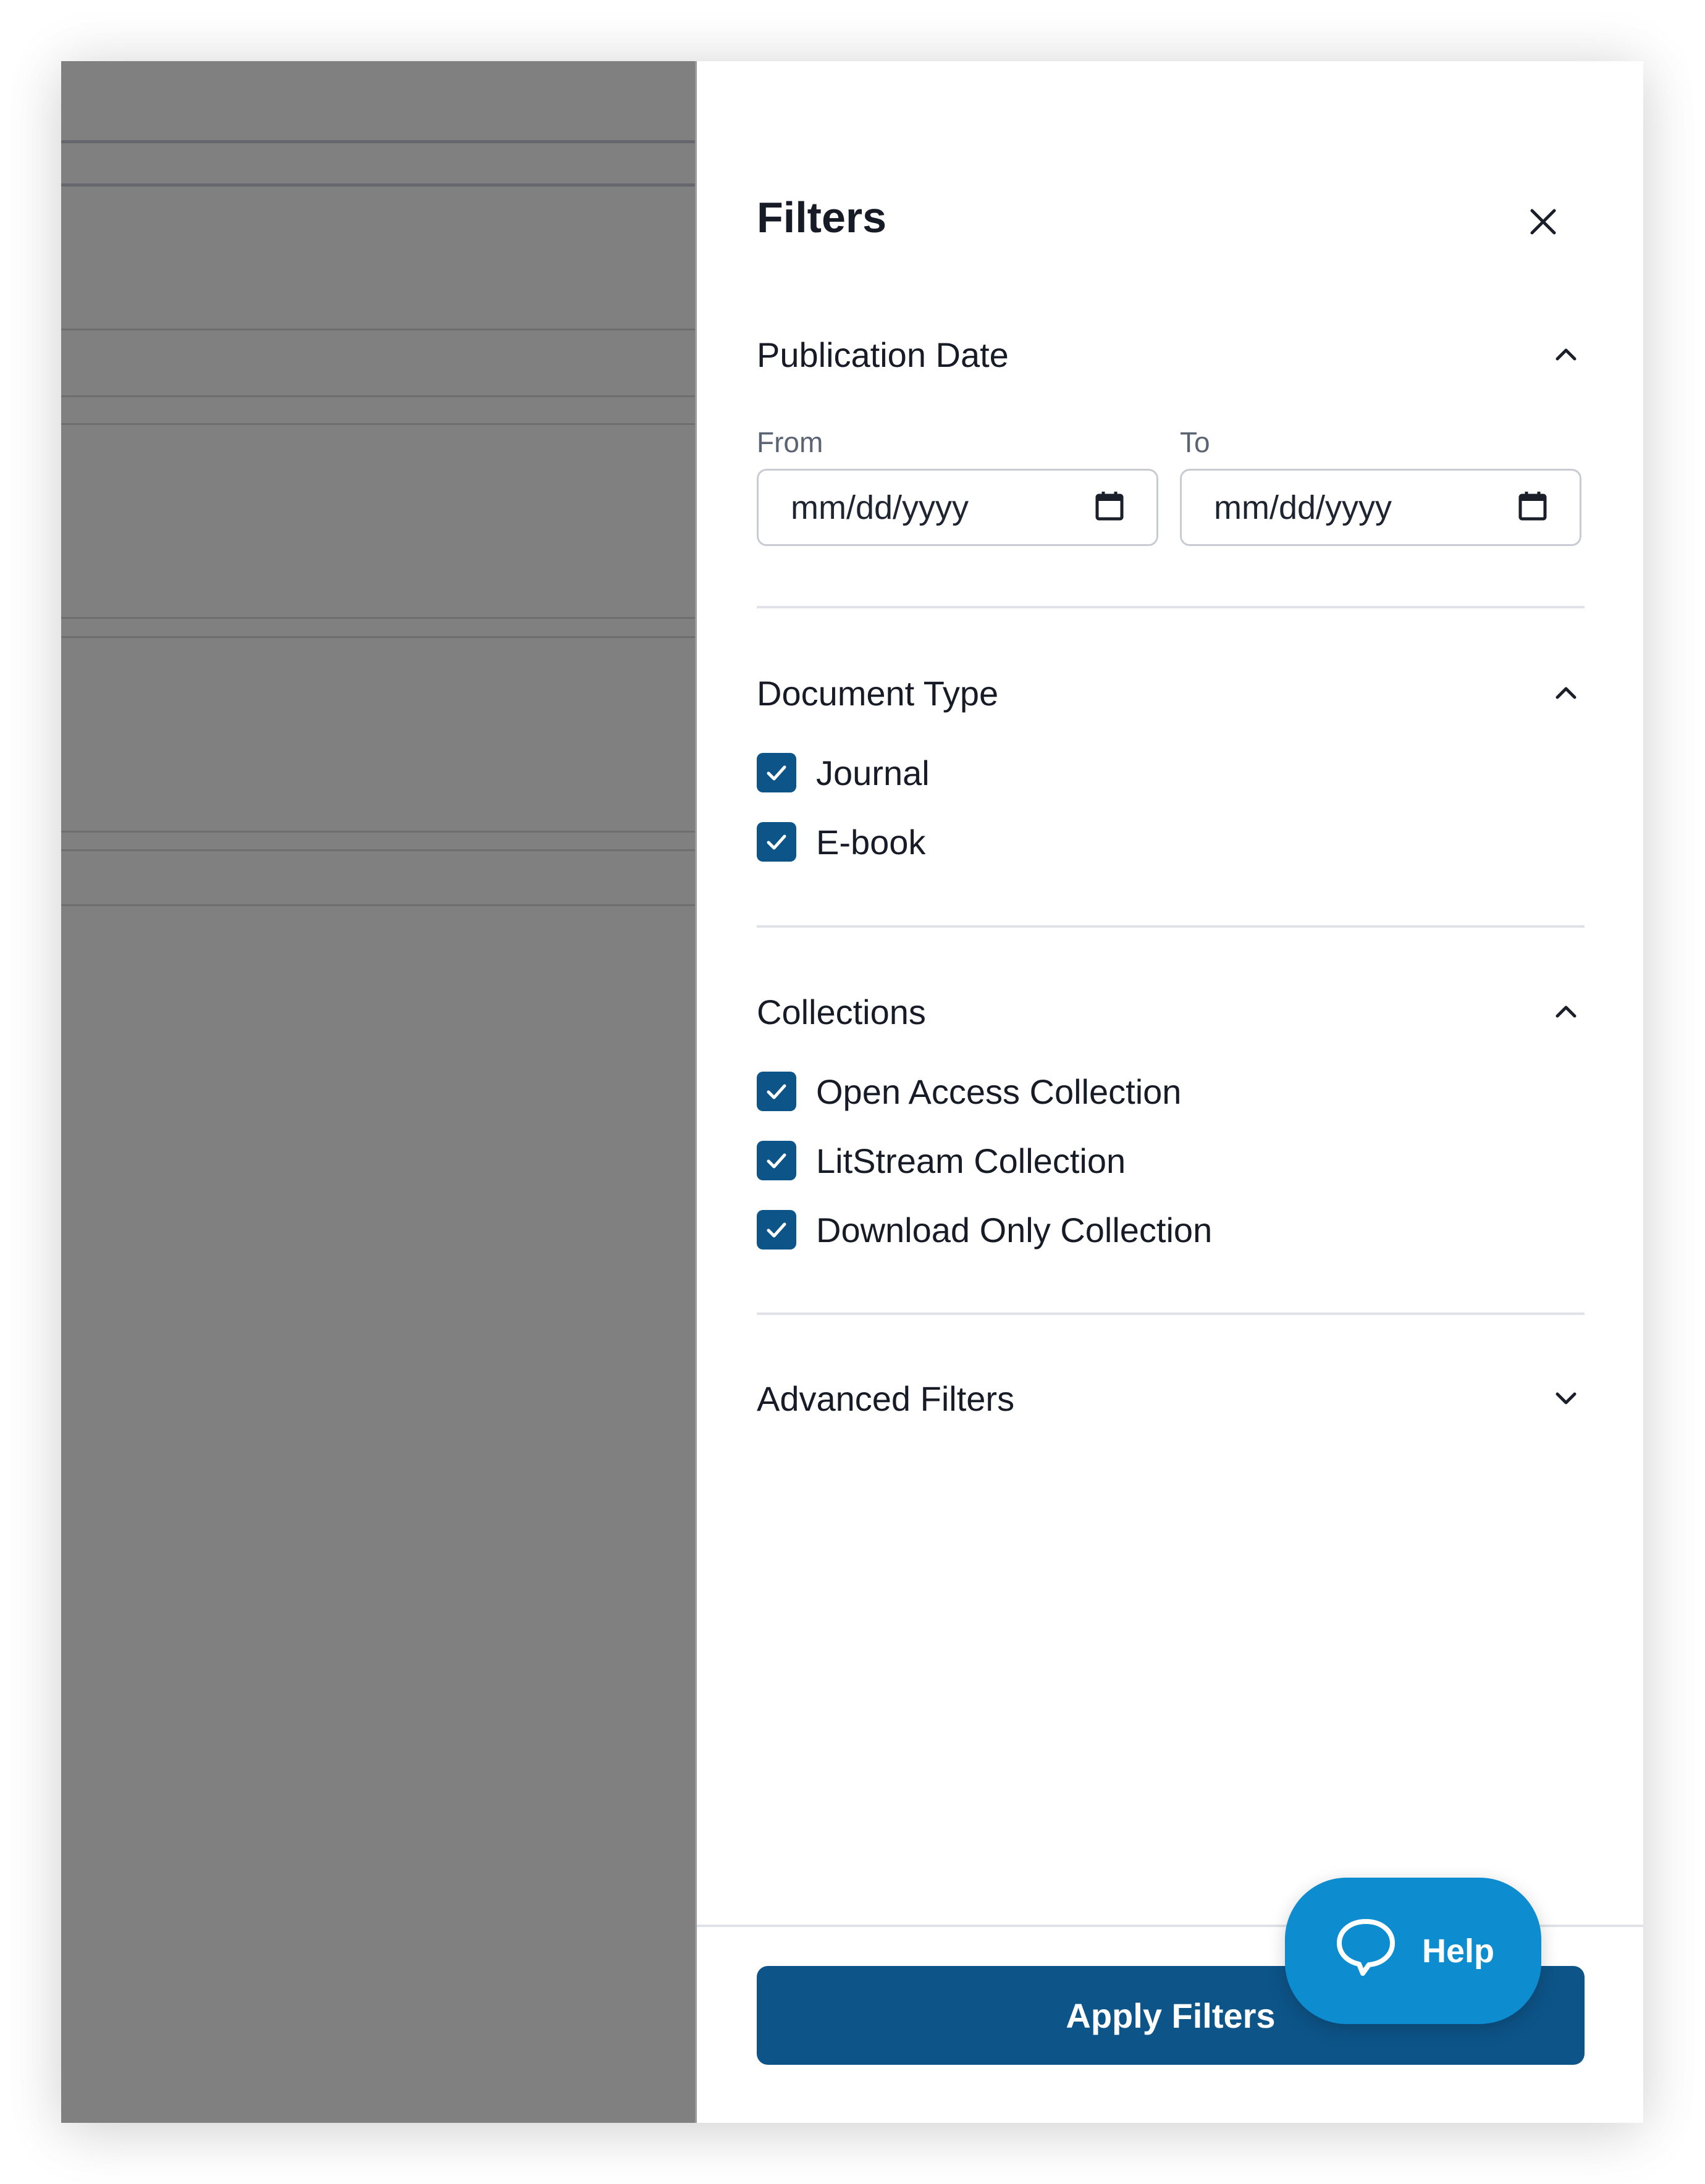 The width and height of the screenshot is (1705, 2184). I want to click on section-title: Publication Date, so click(883, 354).